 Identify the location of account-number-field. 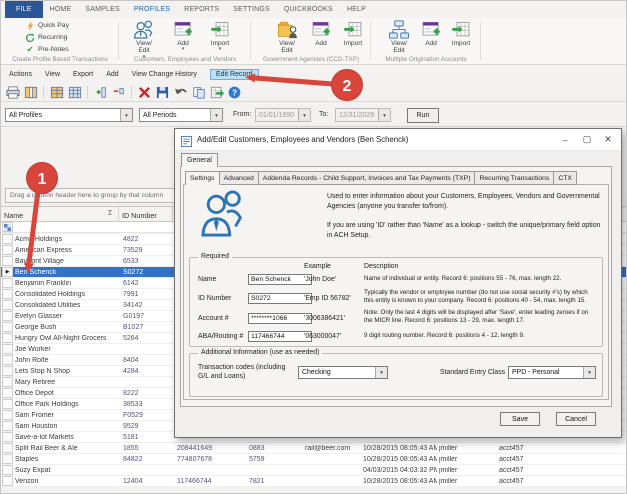
(280, 318).